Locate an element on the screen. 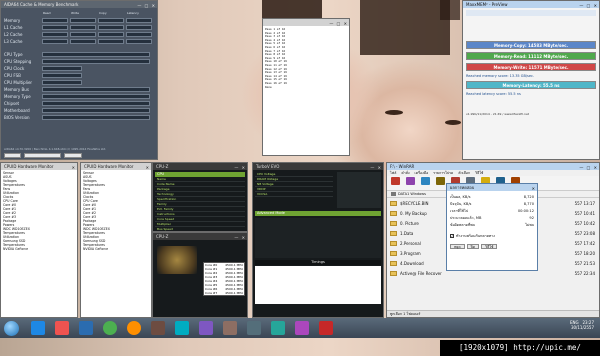 The height and width of the screenshot is (356, 600). close-button: Close is located at coordinates (73, 155).